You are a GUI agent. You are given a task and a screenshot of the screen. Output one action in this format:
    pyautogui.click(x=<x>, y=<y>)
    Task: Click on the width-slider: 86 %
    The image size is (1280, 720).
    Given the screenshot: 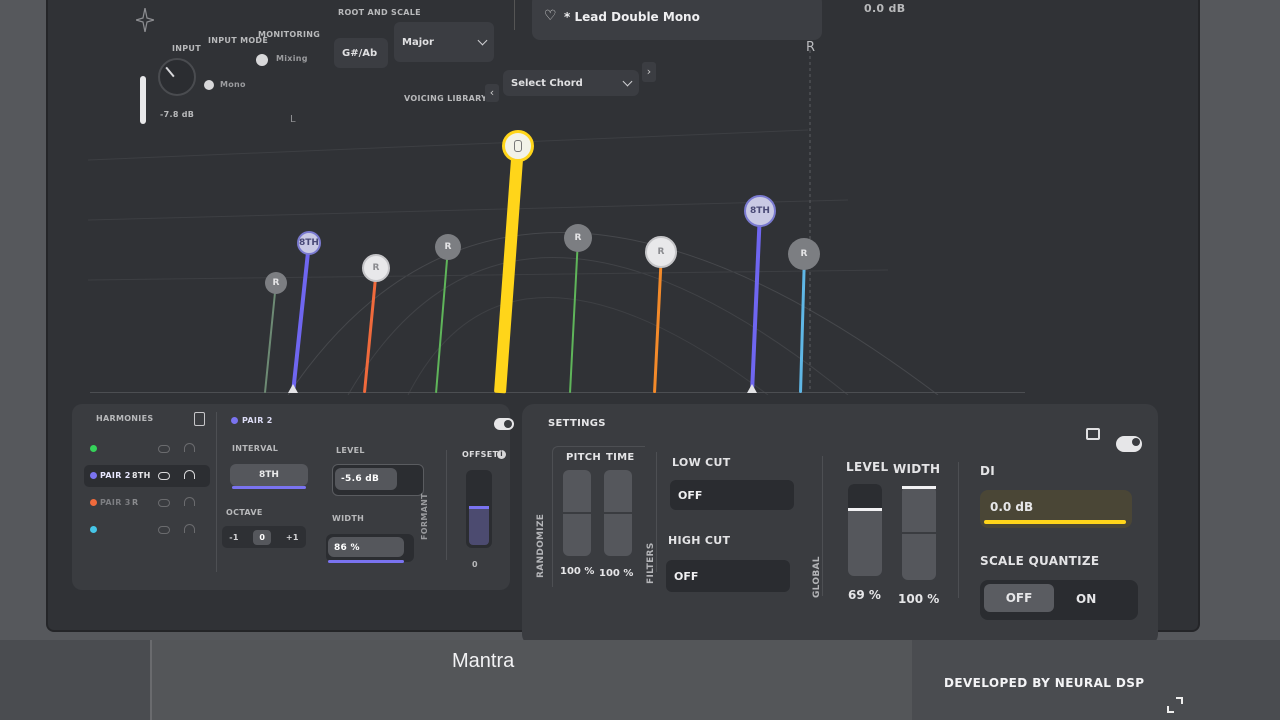 What is the action you would take?
    pyautogui.click(x=370, y=548)
    